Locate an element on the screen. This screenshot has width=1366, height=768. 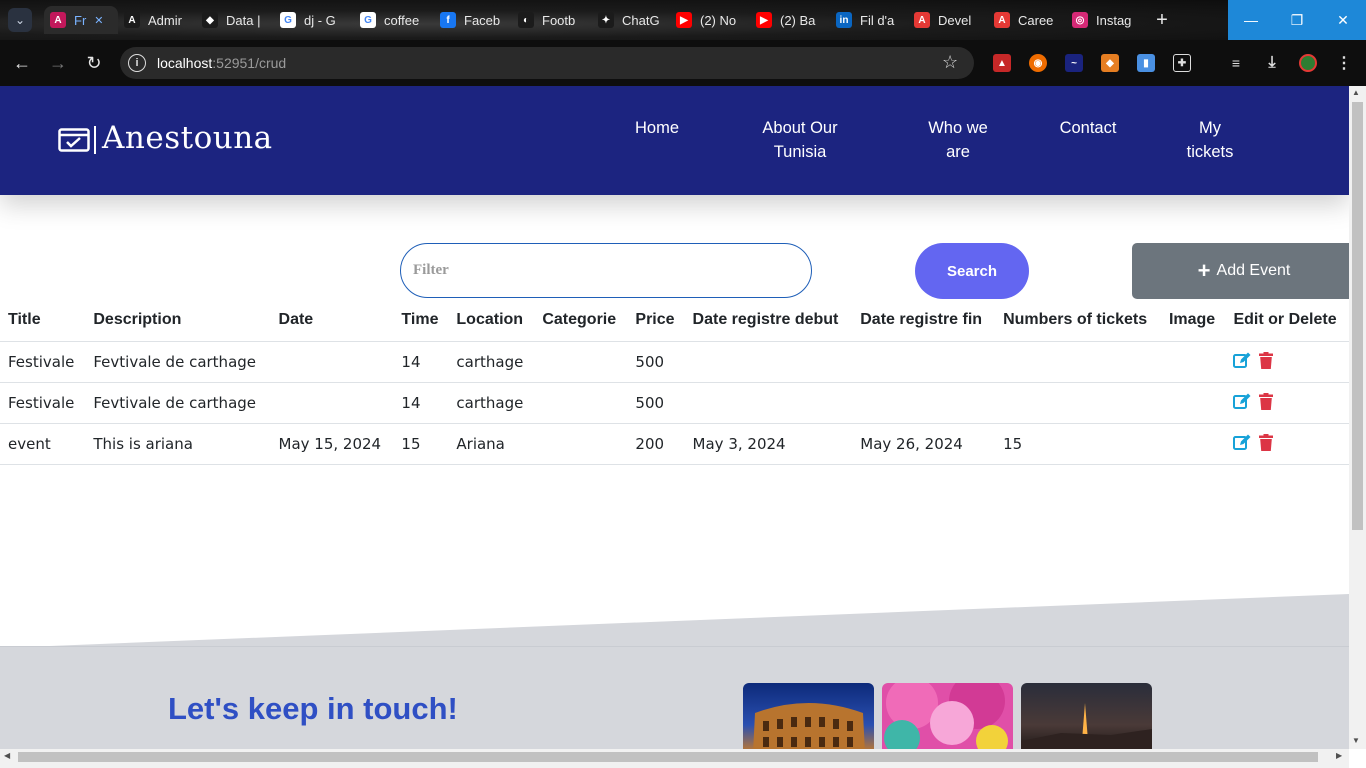
back-arrow-icon: ← is located at coordinates (22, 63).